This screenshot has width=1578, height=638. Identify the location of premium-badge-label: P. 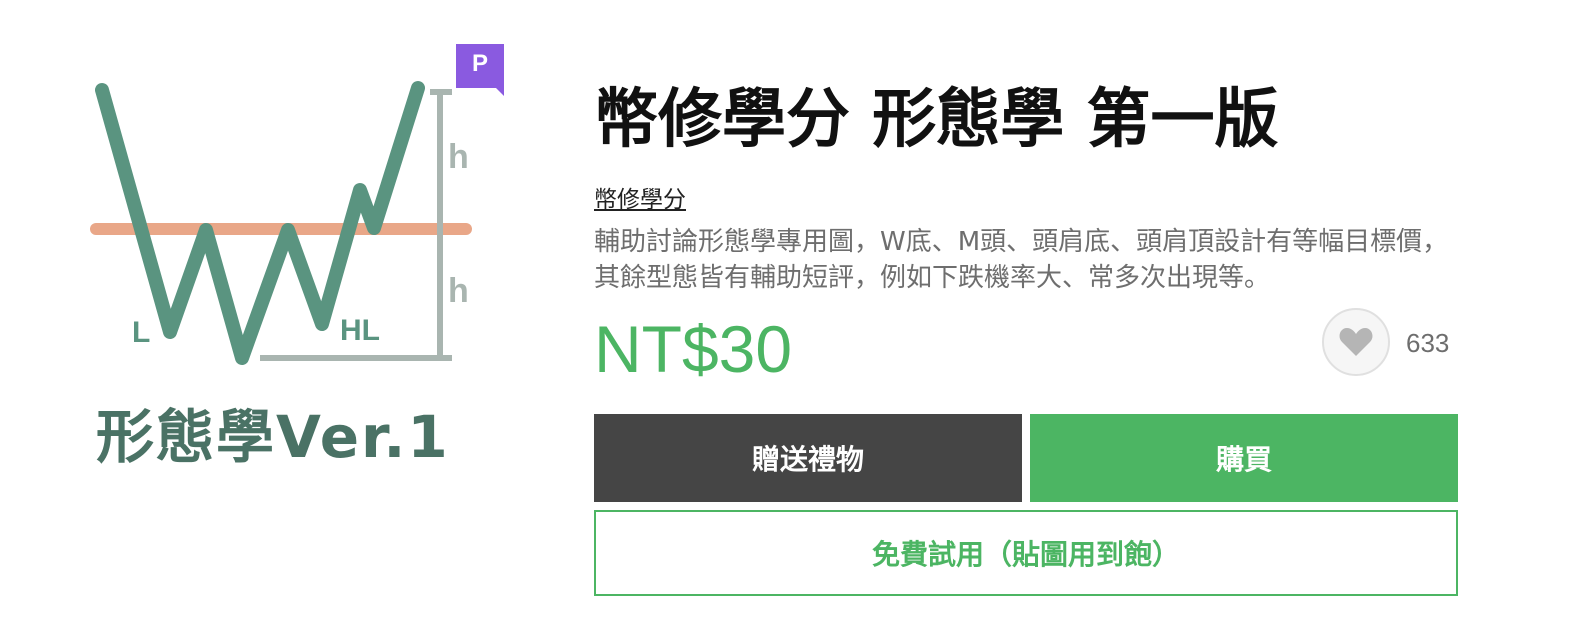
(479, 63).